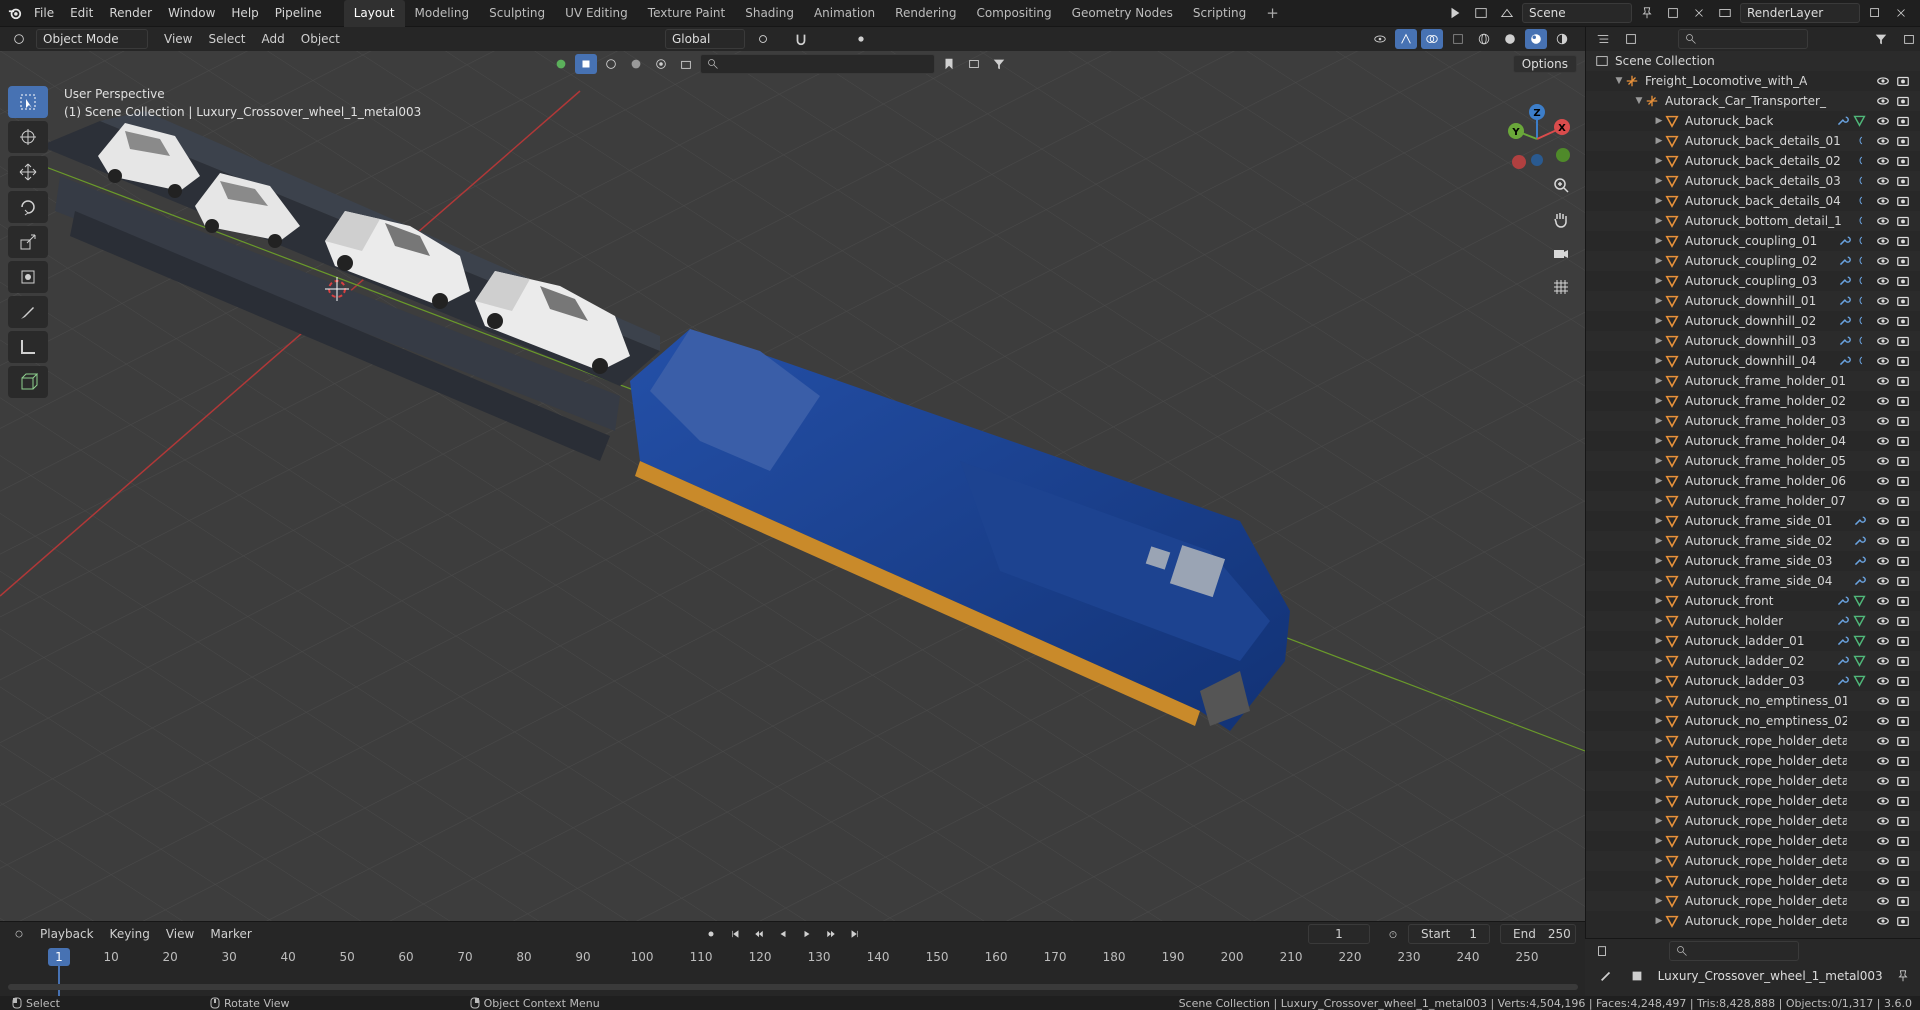  I want to click on outliner-item: ▶ Autoruck_rope_holder_detail_03, so click(1753, 781).